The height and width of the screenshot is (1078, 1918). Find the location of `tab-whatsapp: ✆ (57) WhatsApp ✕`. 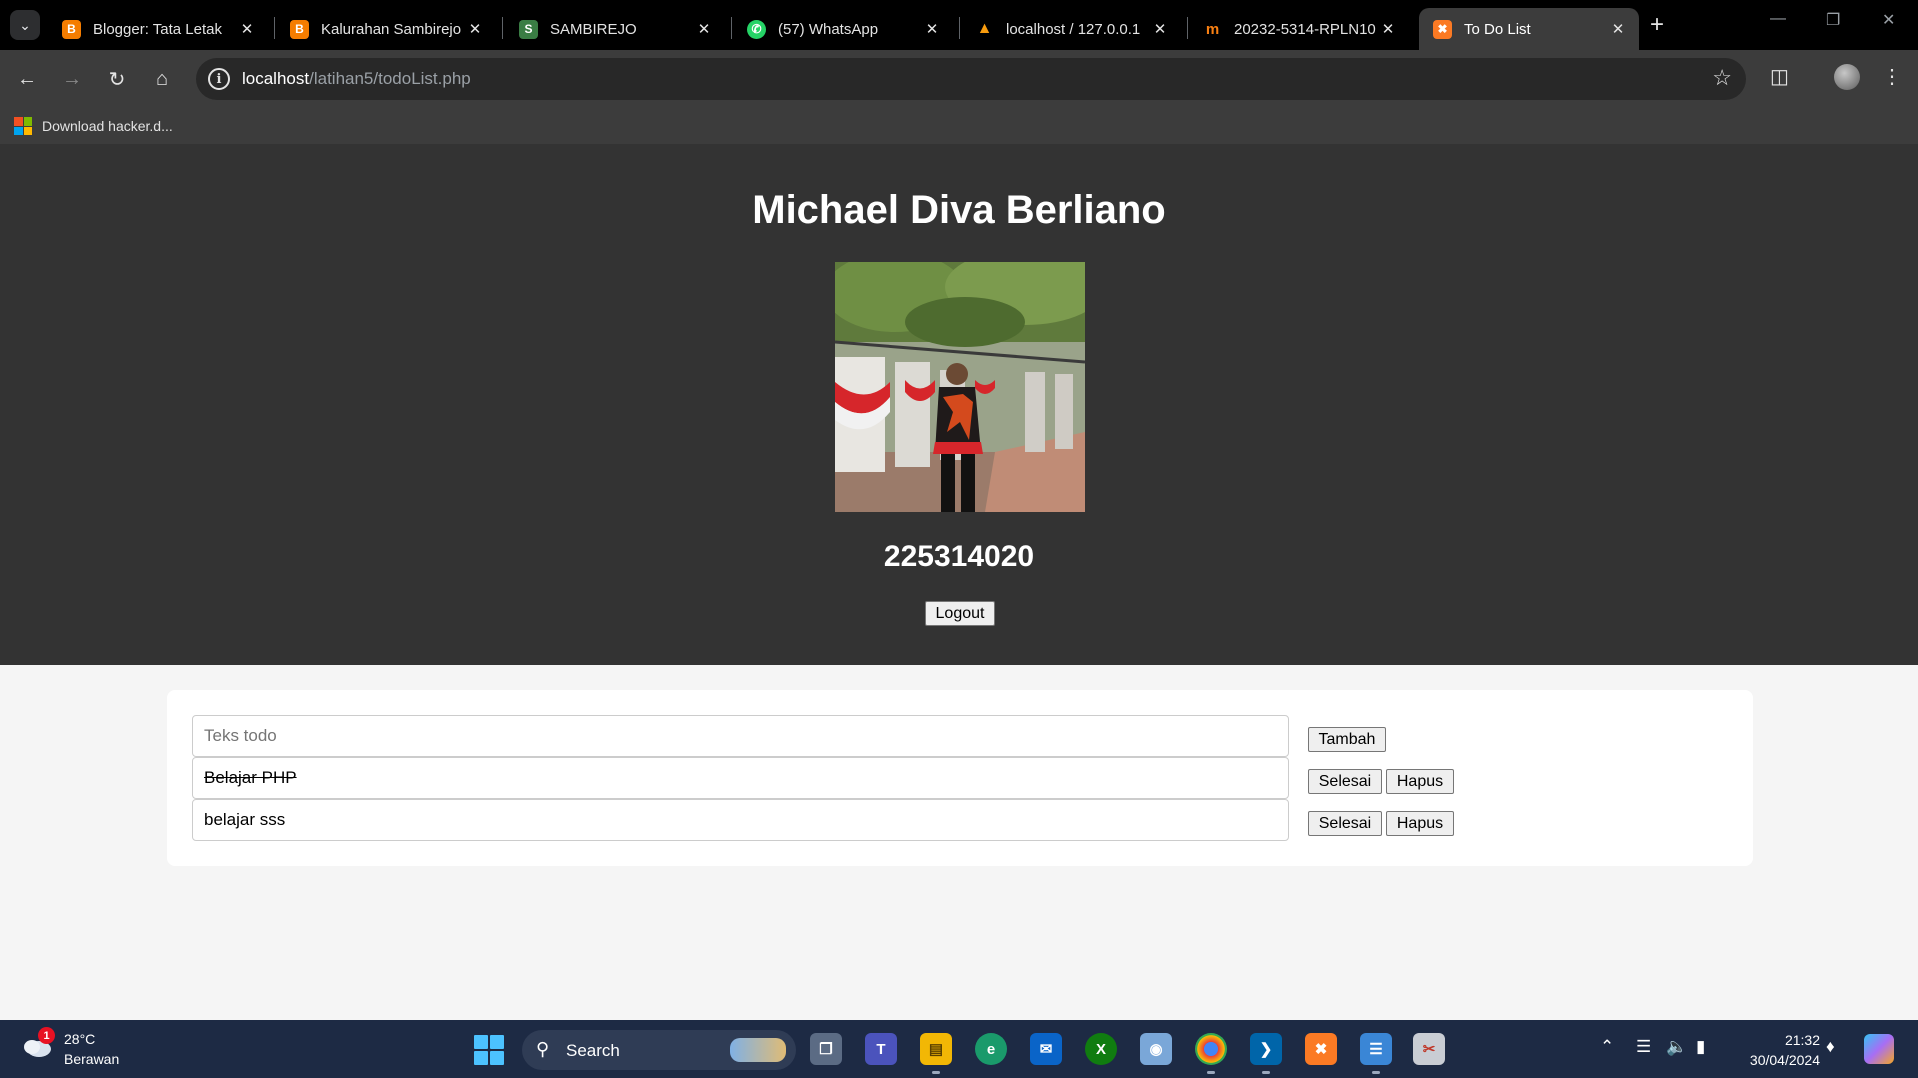

tab-whatsapp: ✆ (57) WhatsApp ✕ is located at coordinates (843, 29).